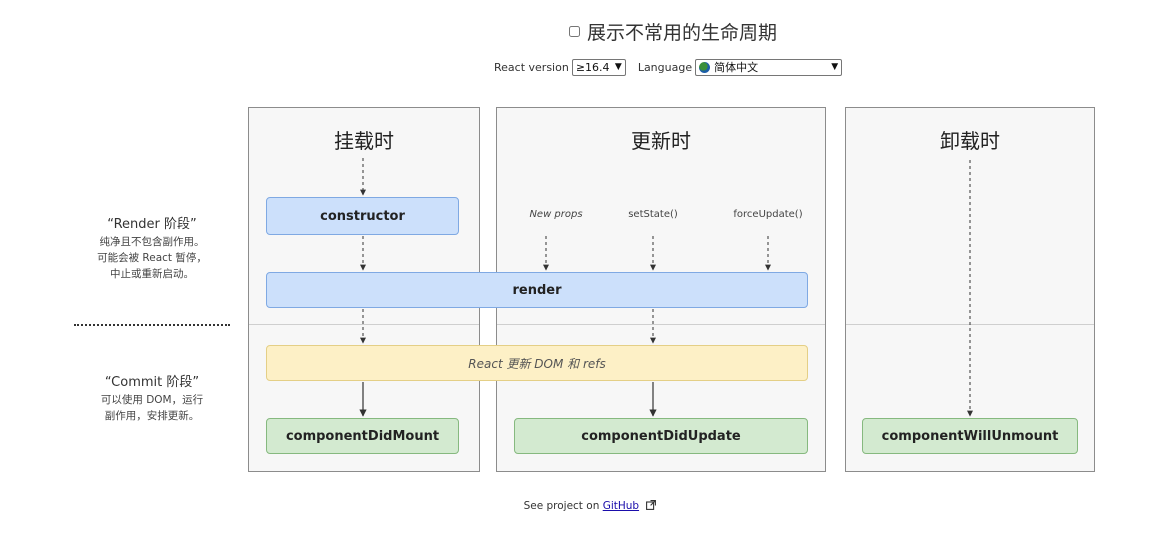  What do you see at coordinates (556, 214) in the screenshot?
I see `trigger-new-props: New props` at bounding box center [556, 214].